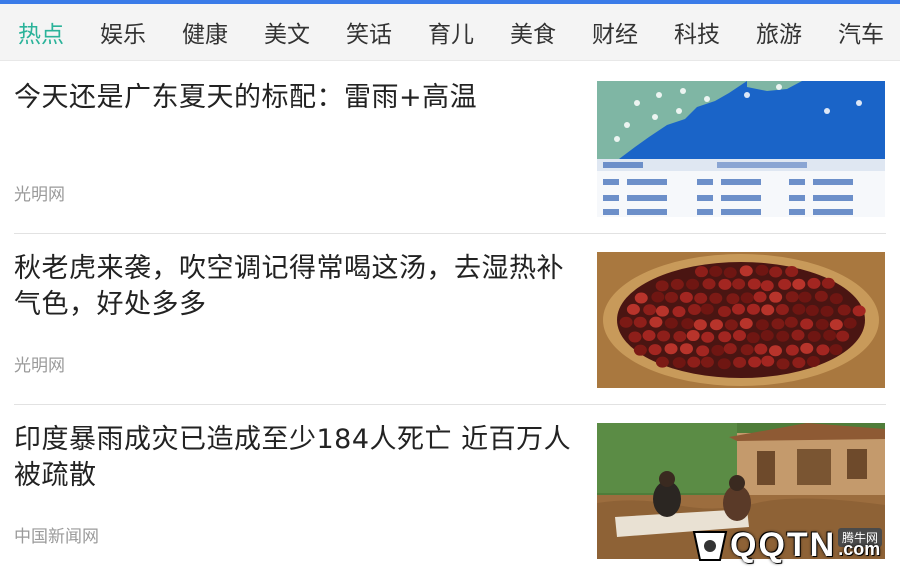  Describe the element at coordinates (41, 32) in the screenshot. I see `tab-hot: 热点` at that location.